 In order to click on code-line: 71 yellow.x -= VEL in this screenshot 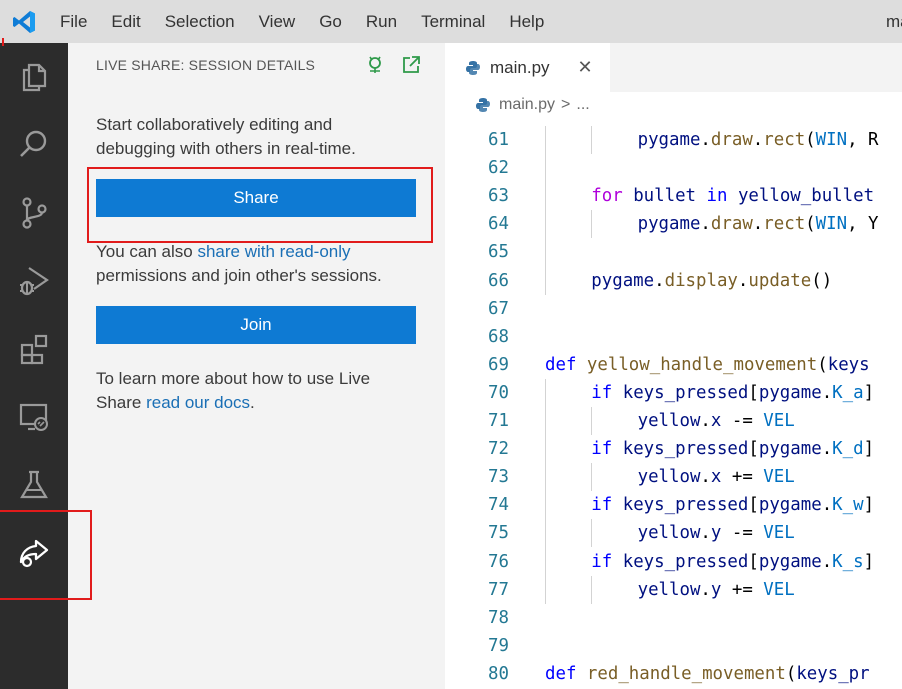, I will do `click(673, 421)`.